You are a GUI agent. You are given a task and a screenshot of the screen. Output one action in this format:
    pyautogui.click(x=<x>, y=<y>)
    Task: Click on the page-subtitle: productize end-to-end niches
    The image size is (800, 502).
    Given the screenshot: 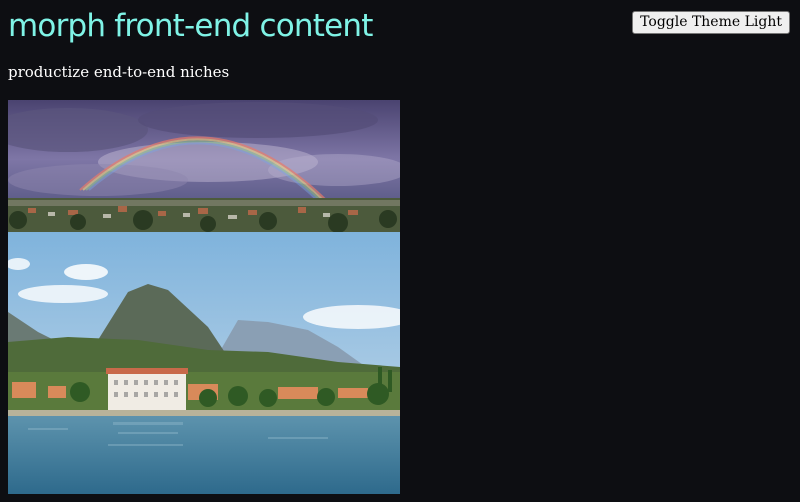 What is the action you would take?
    pyautogui.click(x=119, y=72)
    